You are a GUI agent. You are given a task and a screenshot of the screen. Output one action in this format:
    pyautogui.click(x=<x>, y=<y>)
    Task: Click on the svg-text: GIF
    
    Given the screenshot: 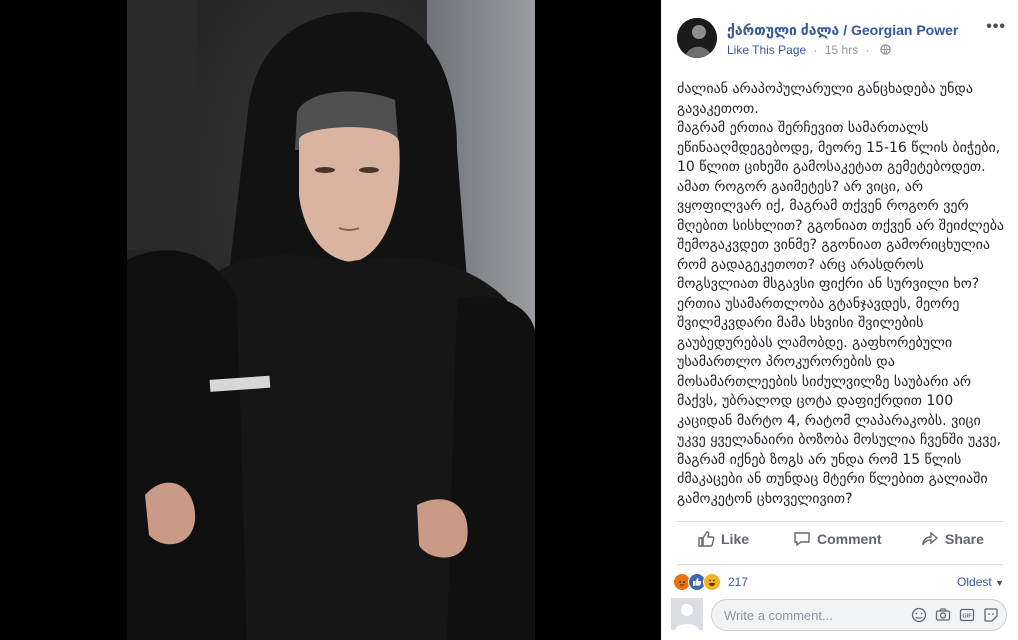 What is the action you would take?
    pyautogui.click(x=967, y=617)
    